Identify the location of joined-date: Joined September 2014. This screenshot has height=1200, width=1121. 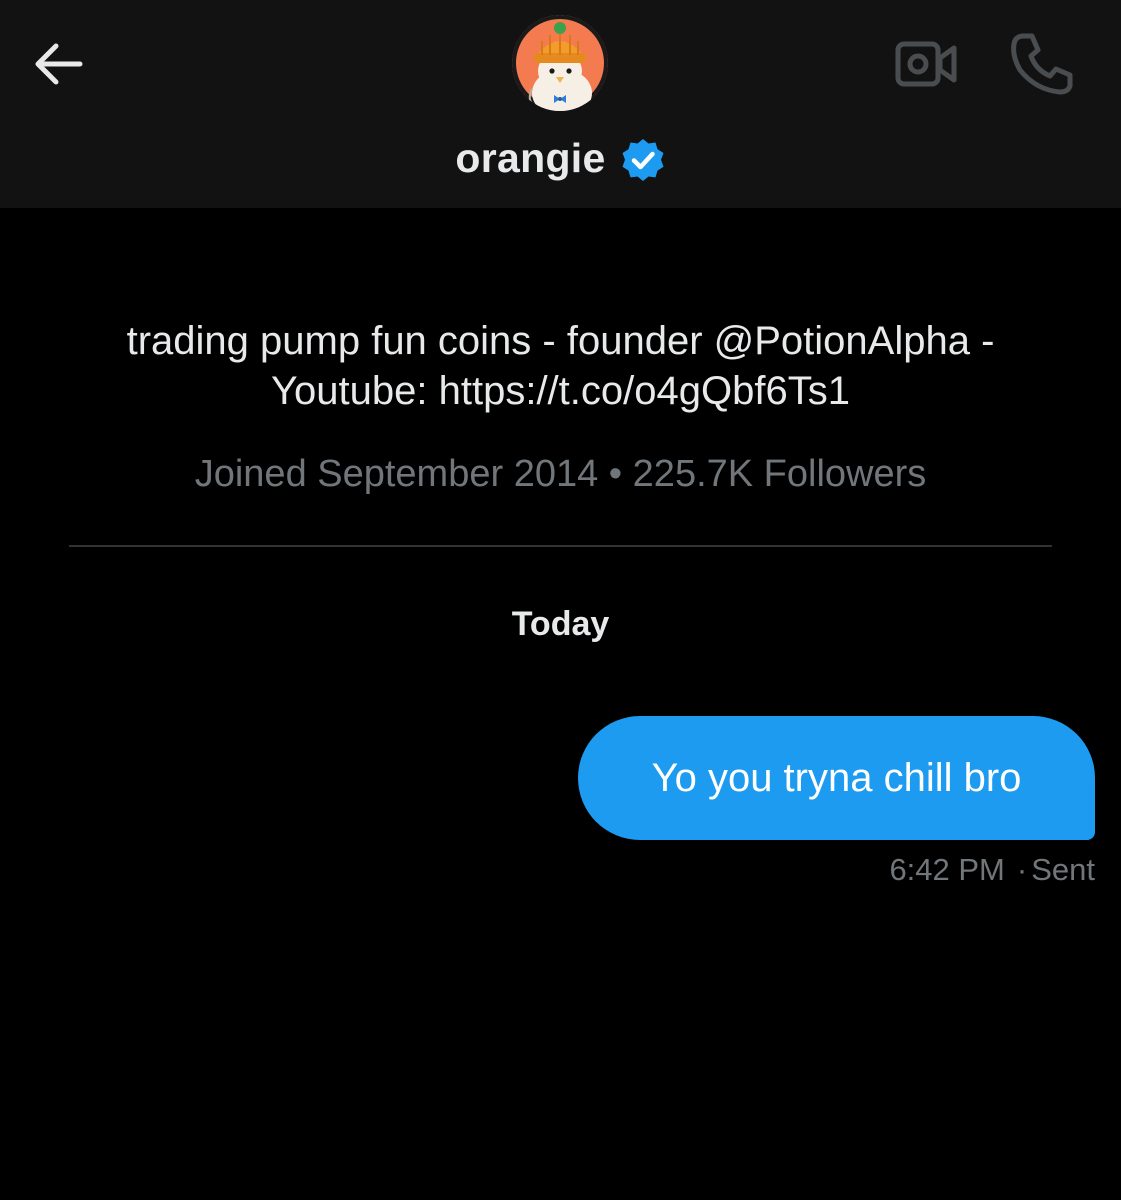
(396, 474).